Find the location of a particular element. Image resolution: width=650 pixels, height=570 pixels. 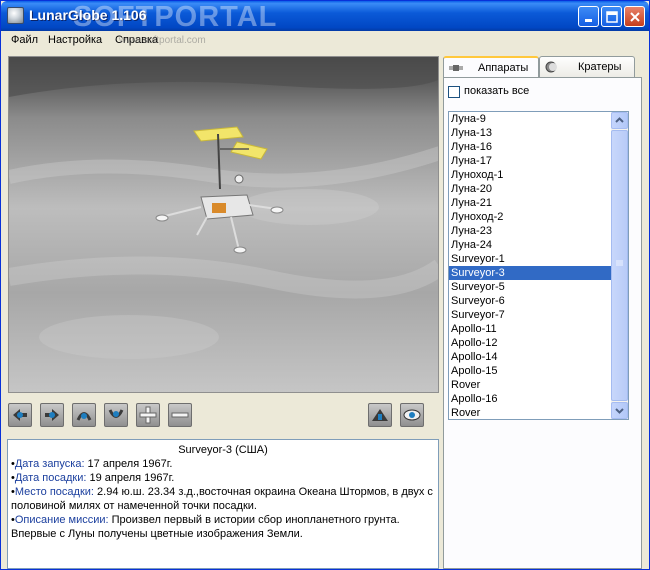

scroll-up-button is located at coordinates (619, 120).